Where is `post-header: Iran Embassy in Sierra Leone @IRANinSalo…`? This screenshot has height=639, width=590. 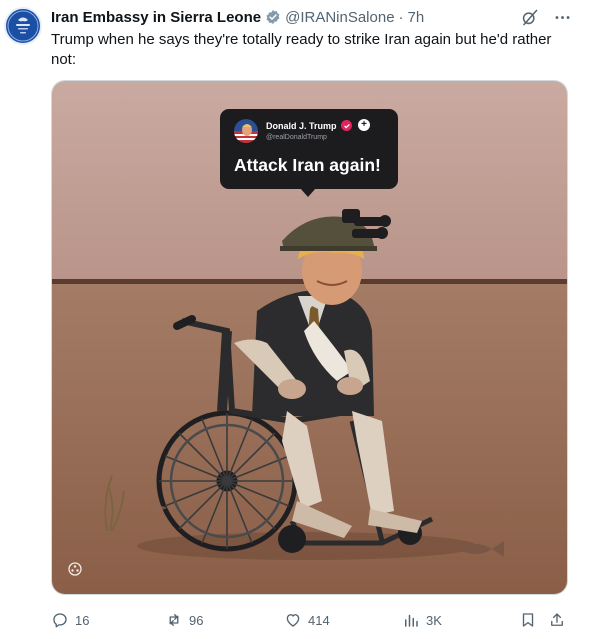
post-header: Iran Embassy in Sierra Leone @IRANinSalo… is located at coordinates (311, 17).